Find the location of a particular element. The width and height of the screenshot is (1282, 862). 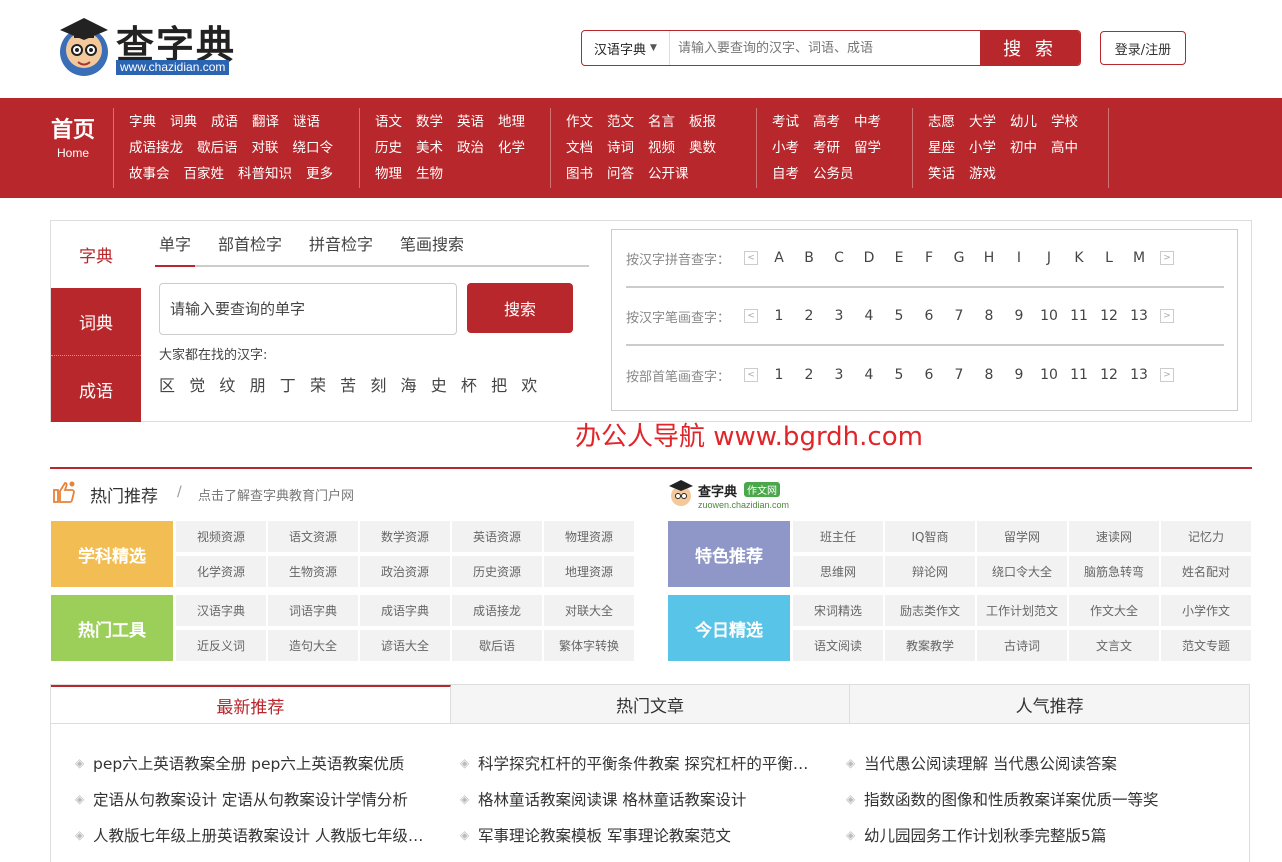

resource-link: 英语资源 is located at coordinates (497, 536).